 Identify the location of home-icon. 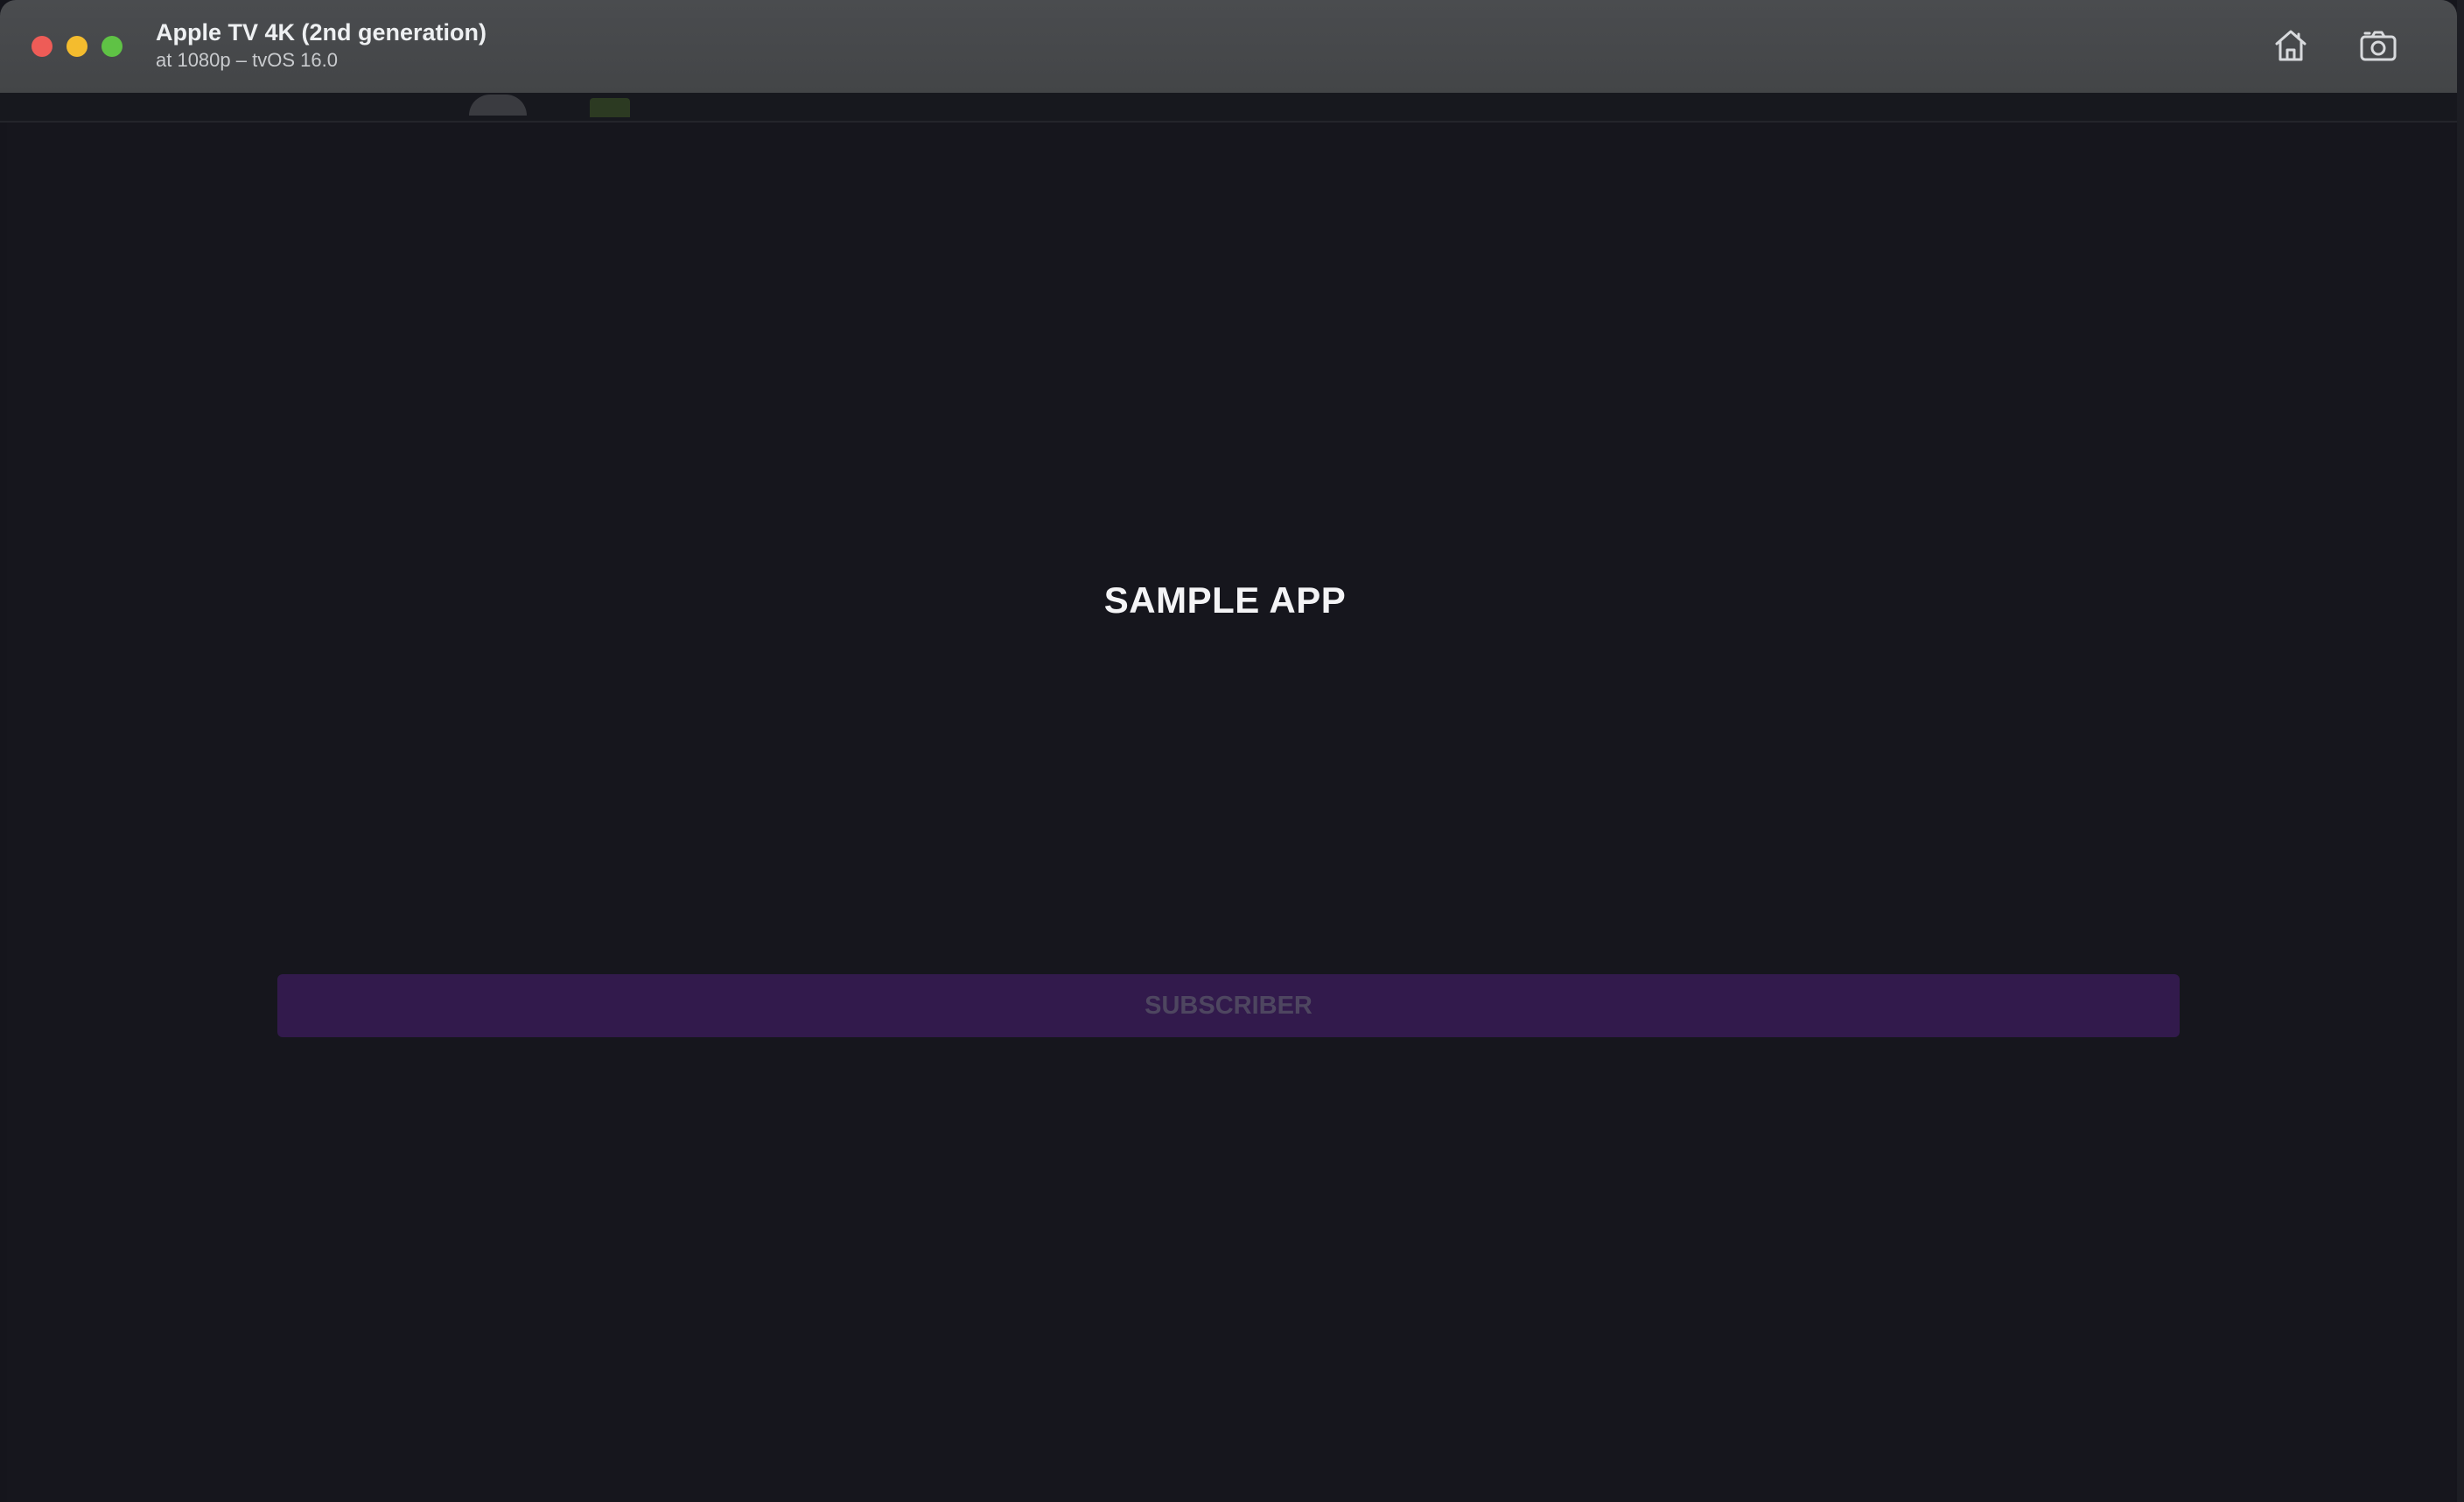
(2291, 46).